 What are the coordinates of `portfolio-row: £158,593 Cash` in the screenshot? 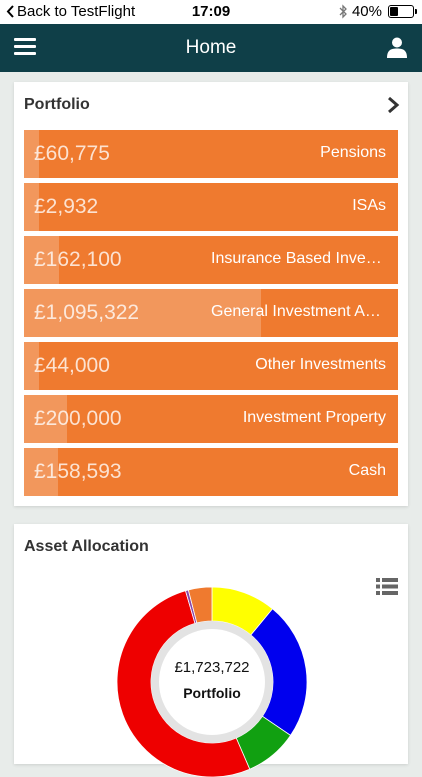 It's located at (211, 472).